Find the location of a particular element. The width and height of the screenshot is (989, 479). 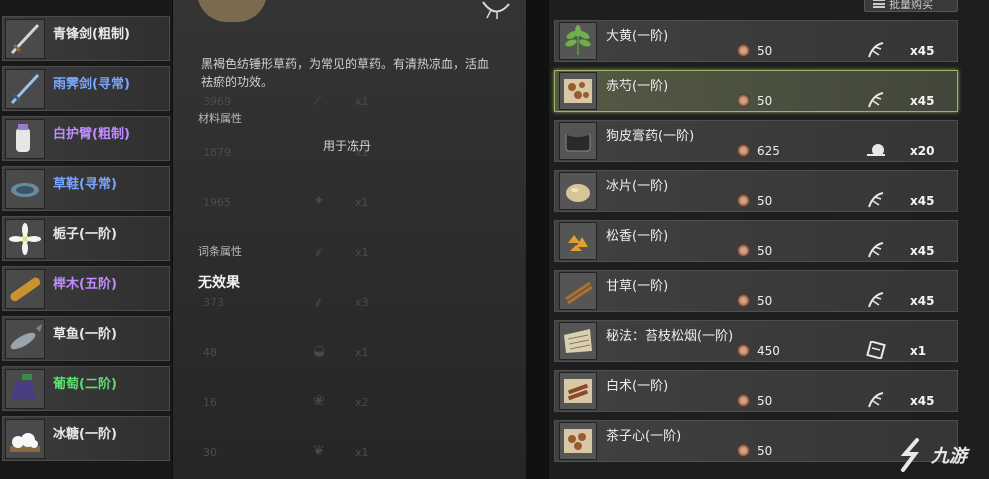

shop-item-name: 冰片(一阶) is located at coordinates (637, 186).